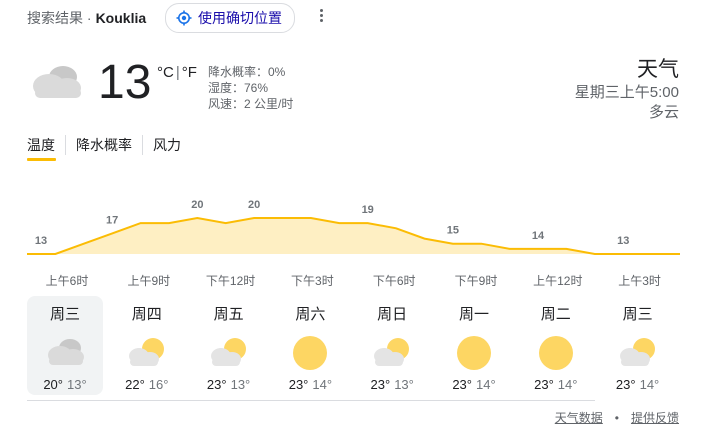 The image size is (715, 446). Describe the element at coordinates (189, 72) in the screenshot. I see `fahrenheit-toggle: °F` at that location.